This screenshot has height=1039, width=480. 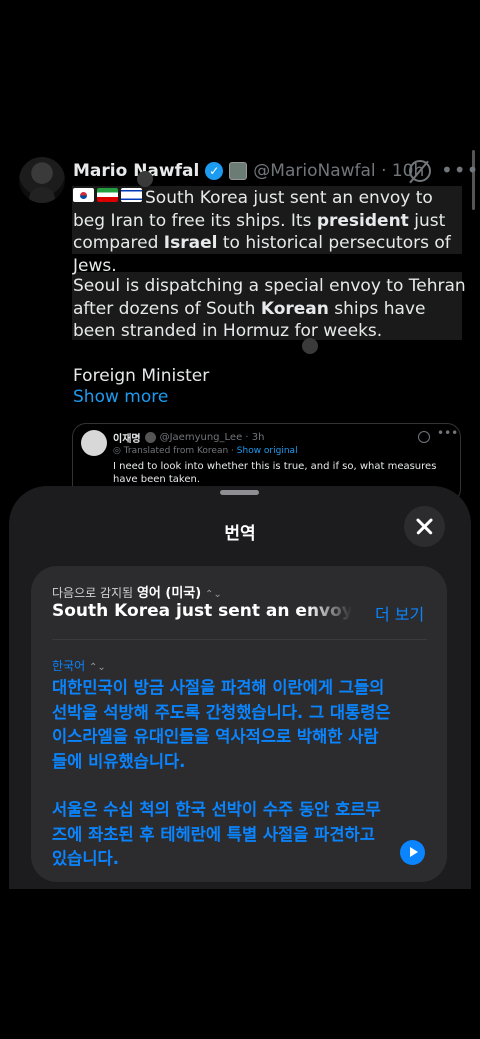 I want to click on more-options-icon: •••, so click(x=460, y=170).